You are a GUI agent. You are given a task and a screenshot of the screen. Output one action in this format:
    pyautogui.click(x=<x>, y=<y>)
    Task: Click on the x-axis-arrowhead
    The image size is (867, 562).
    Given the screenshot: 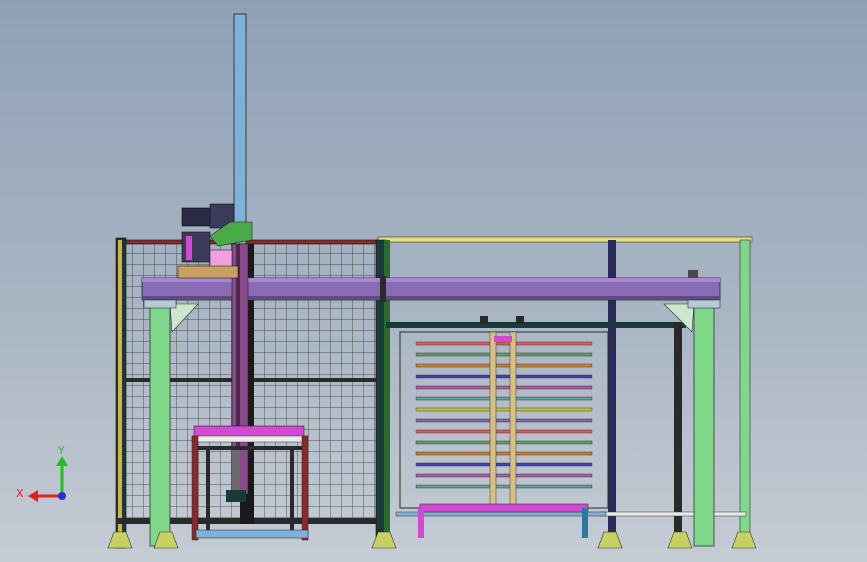 What is the action you would take?
    pyautogui.click(x=33, y=496)
    